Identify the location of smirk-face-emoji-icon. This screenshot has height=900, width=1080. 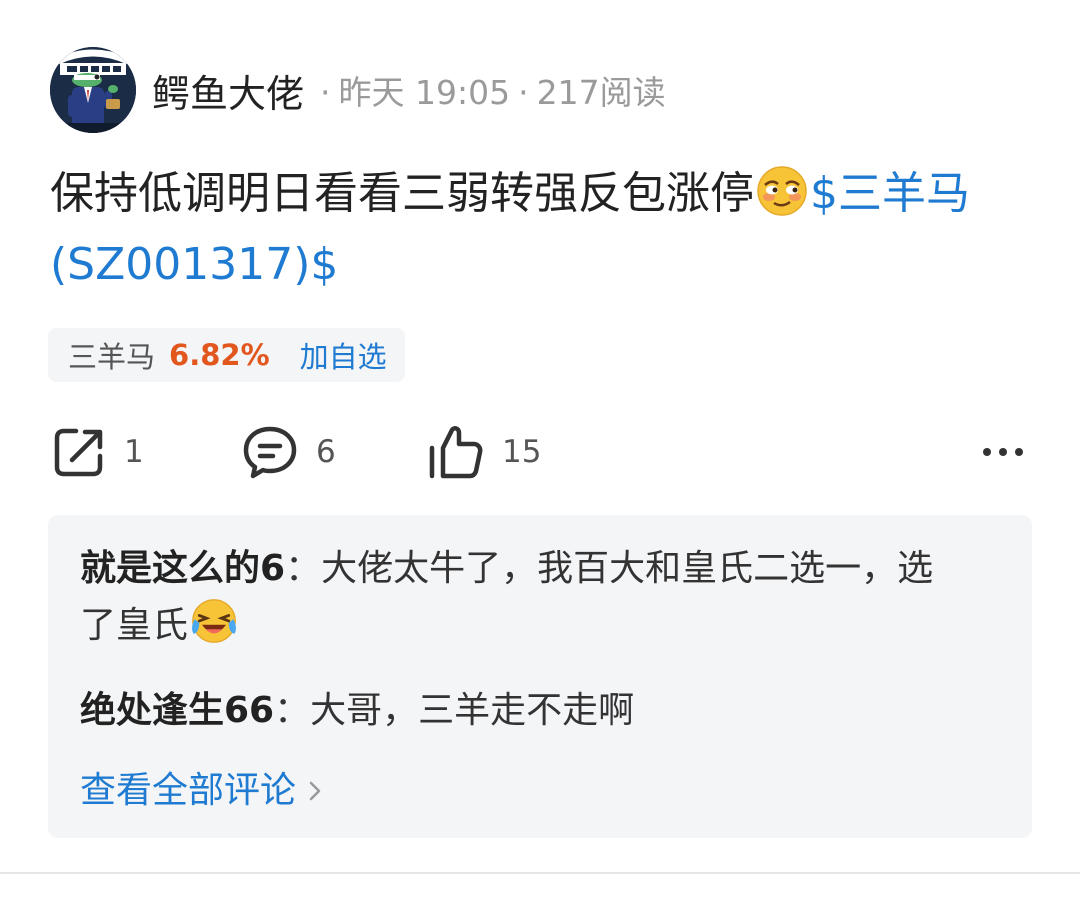
(782, 191).